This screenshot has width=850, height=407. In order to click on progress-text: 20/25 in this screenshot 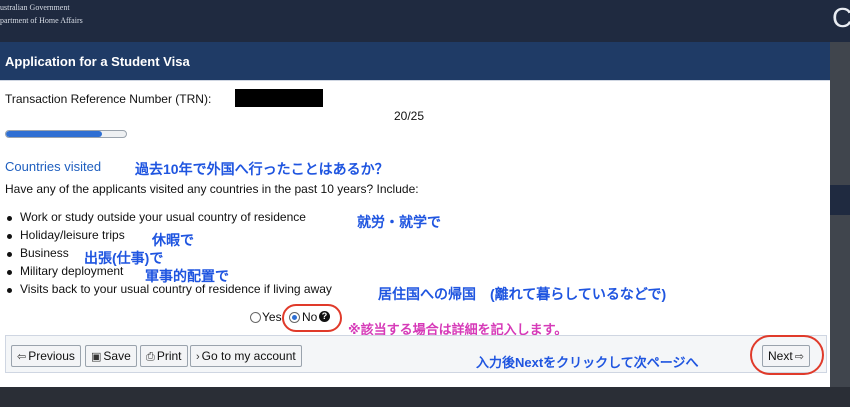, I will do `click(409, 116)`.